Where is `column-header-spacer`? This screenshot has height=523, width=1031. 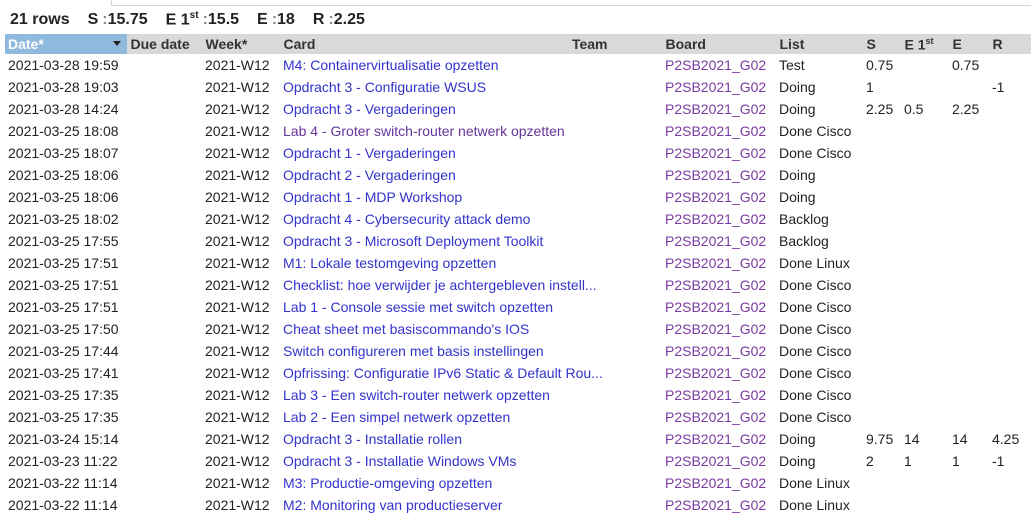
column-header-spacer is located at coordinates (637, 44).